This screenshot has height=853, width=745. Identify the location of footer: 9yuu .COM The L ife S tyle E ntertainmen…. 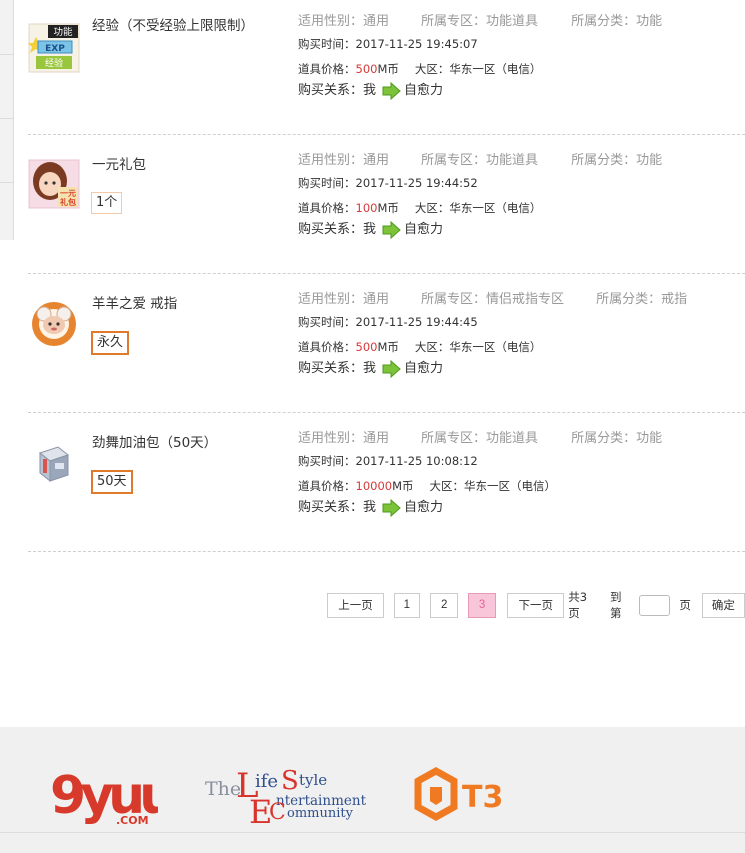
(372, 790).